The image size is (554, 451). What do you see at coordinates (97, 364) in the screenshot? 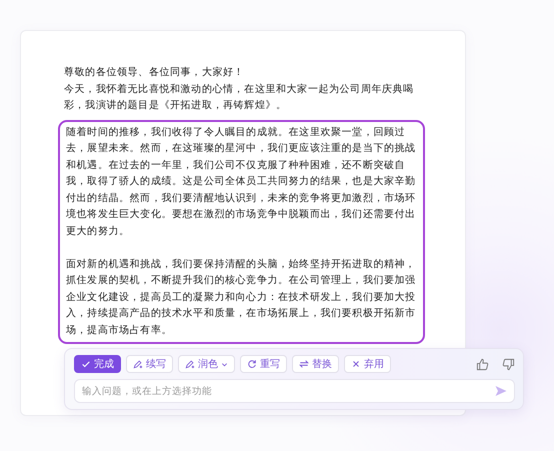
I see `action-button: 完成` at bounding box center [97, 364].